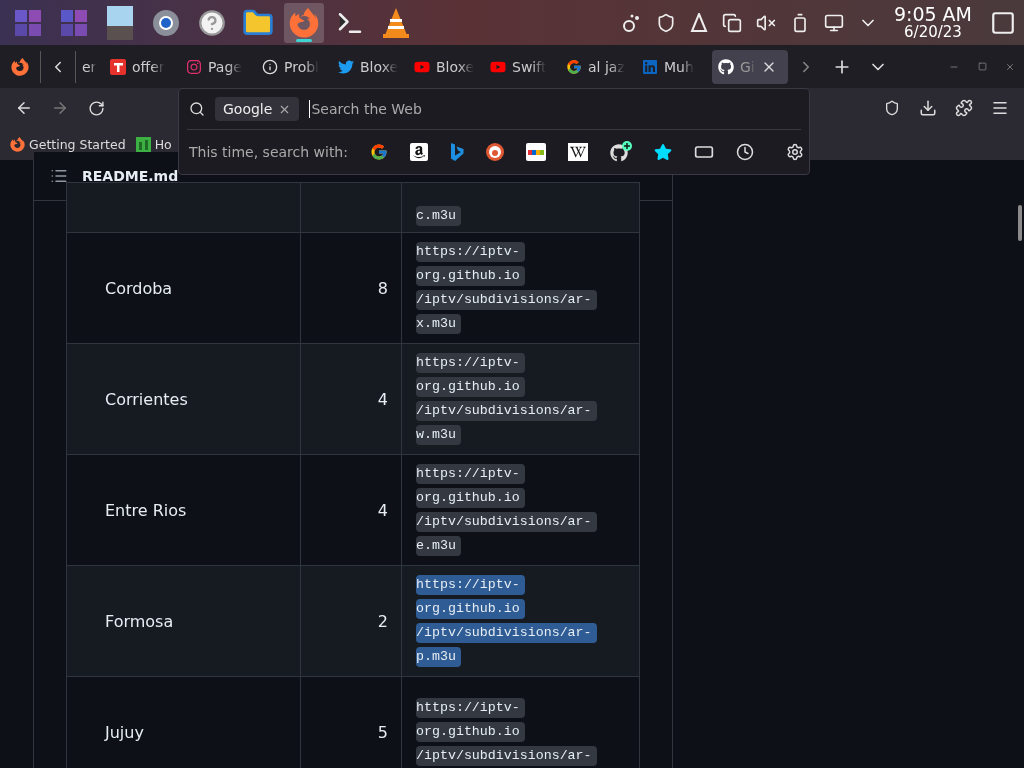 The image size is (1024, 768). What do you see at coordinates (928, 108) in the screenshot?
I see `download-icon` at bounding box center [928, 108].